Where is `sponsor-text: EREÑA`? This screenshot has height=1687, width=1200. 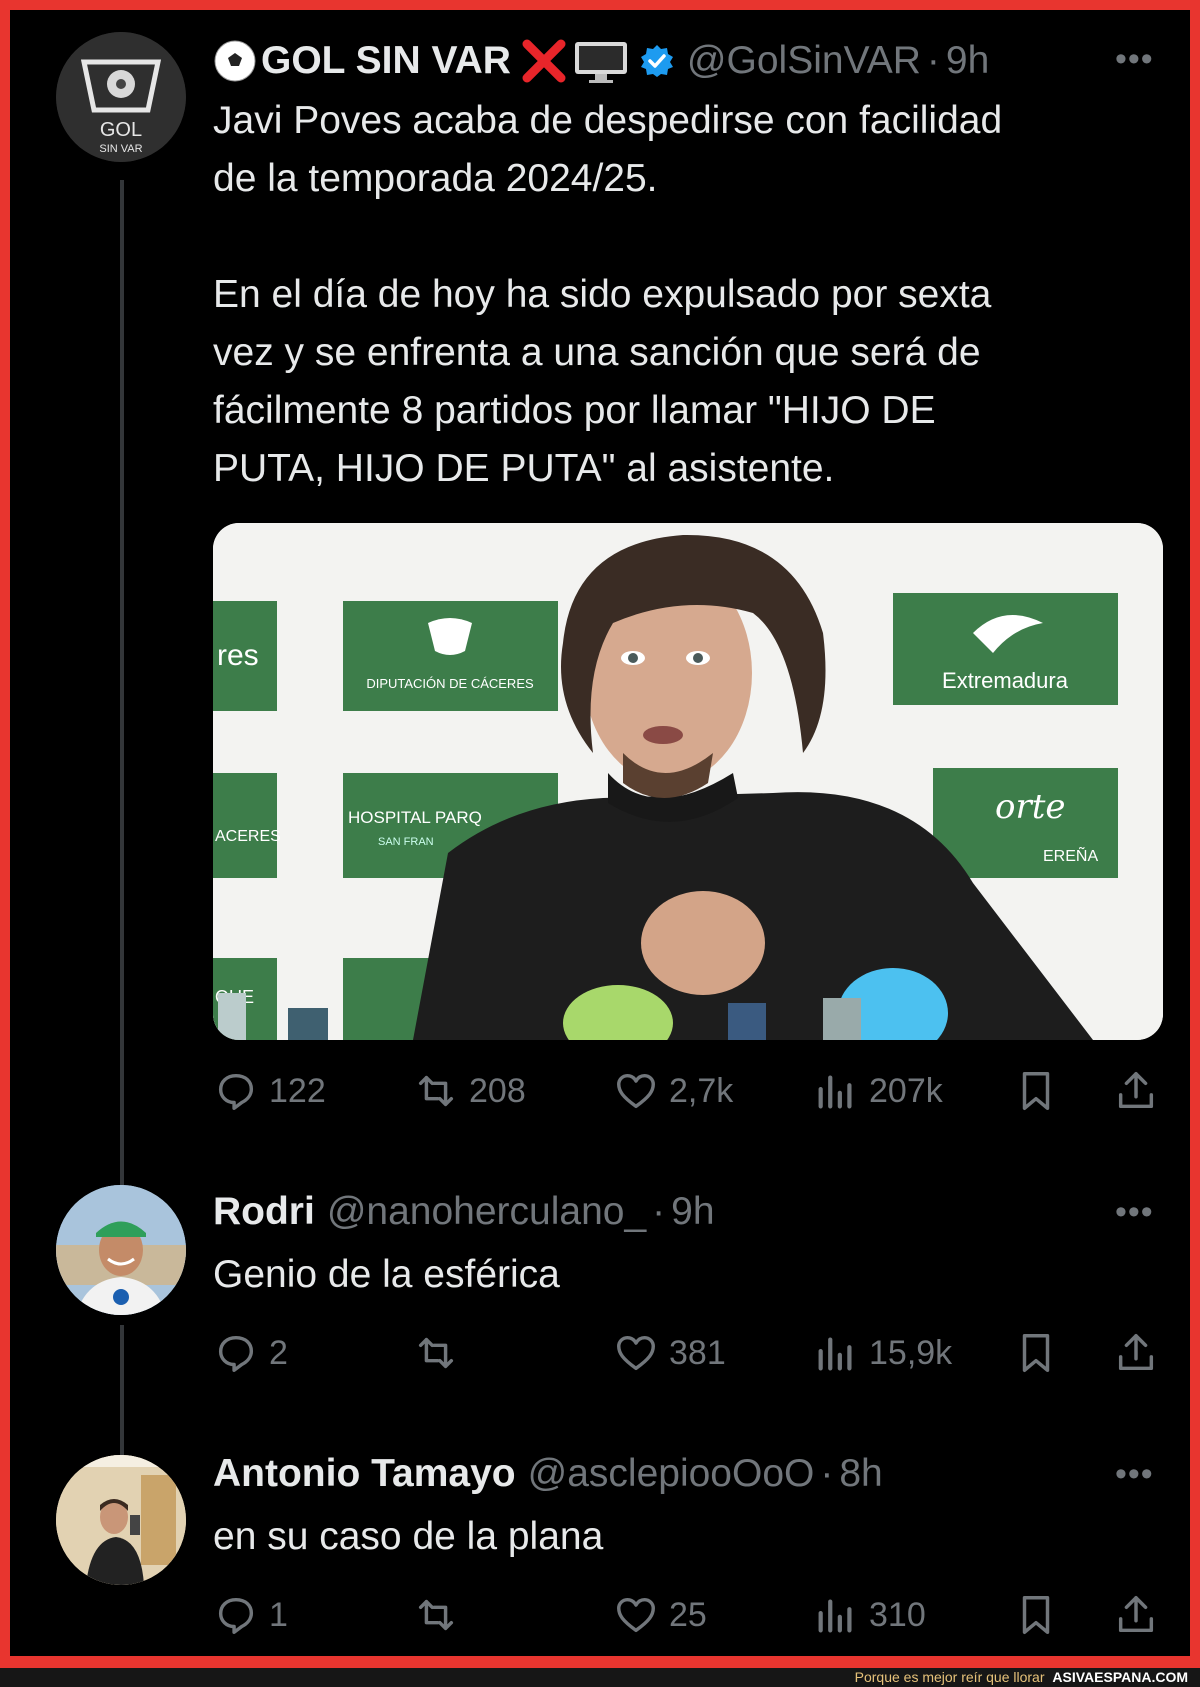 sponsor-text: EREÑA is located at coordinates (1070, 855).